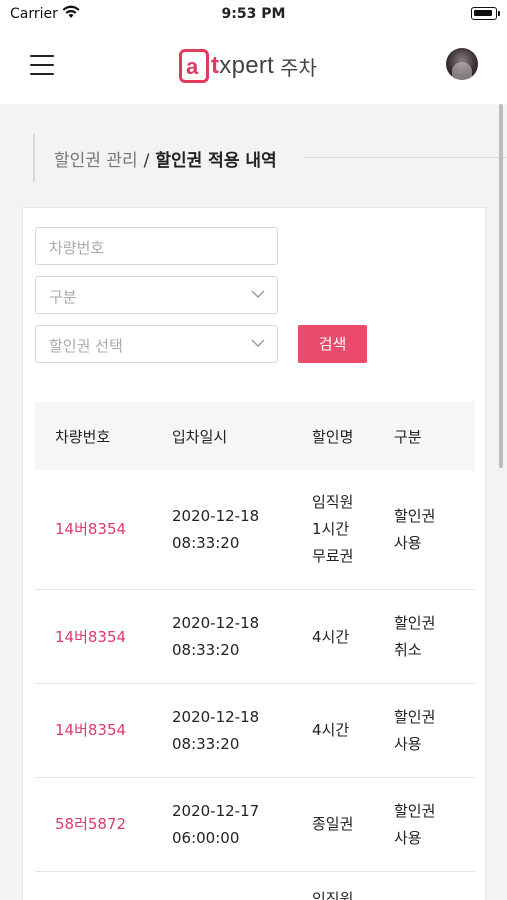  I want to click on table-row: 58러5872 2020-12-17 06:00:00 종일권 할인권 사용, so click(255, 825).